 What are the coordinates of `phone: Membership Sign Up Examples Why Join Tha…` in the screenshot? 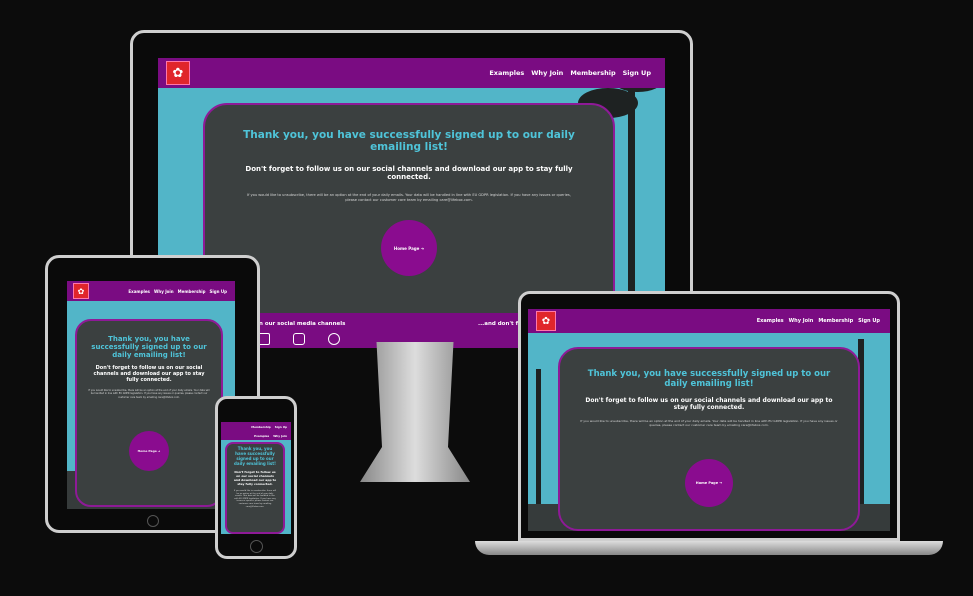 It's located at (256, 477).